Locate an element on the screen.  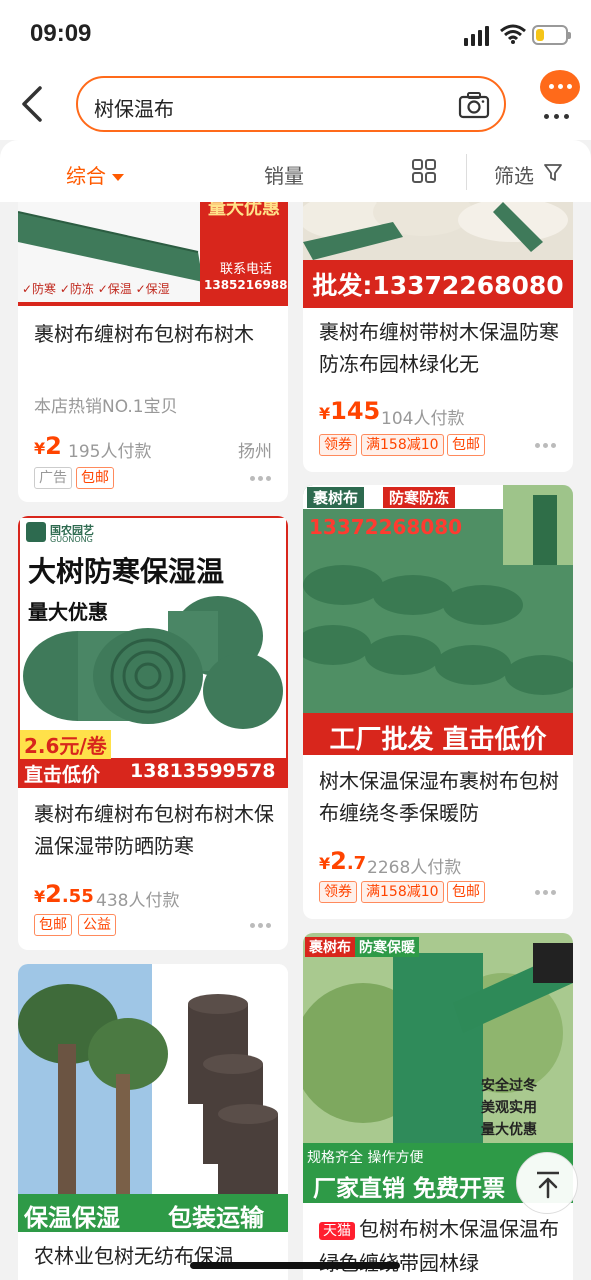
image-brand-en: GUONONG is located at coordinates (71, 539).